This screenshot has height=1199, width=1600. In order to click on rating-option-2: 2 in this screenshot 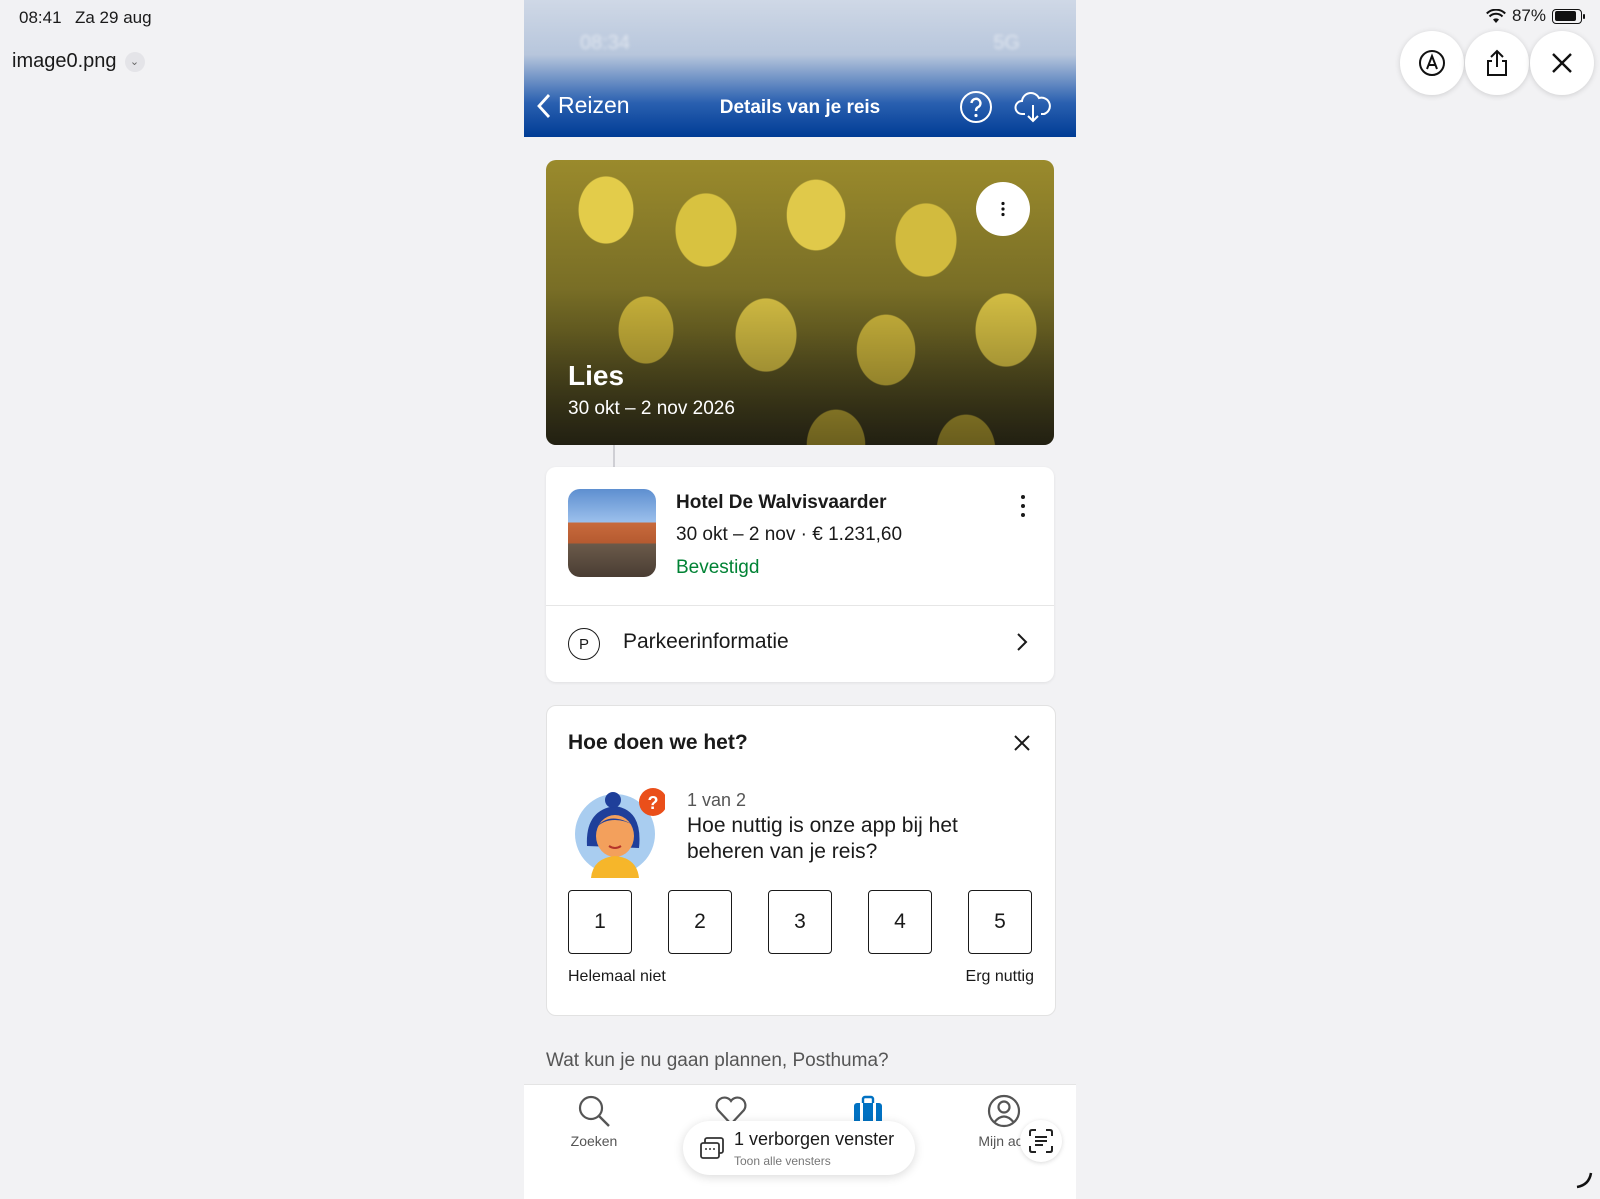, I will do `click(700, 922)`.